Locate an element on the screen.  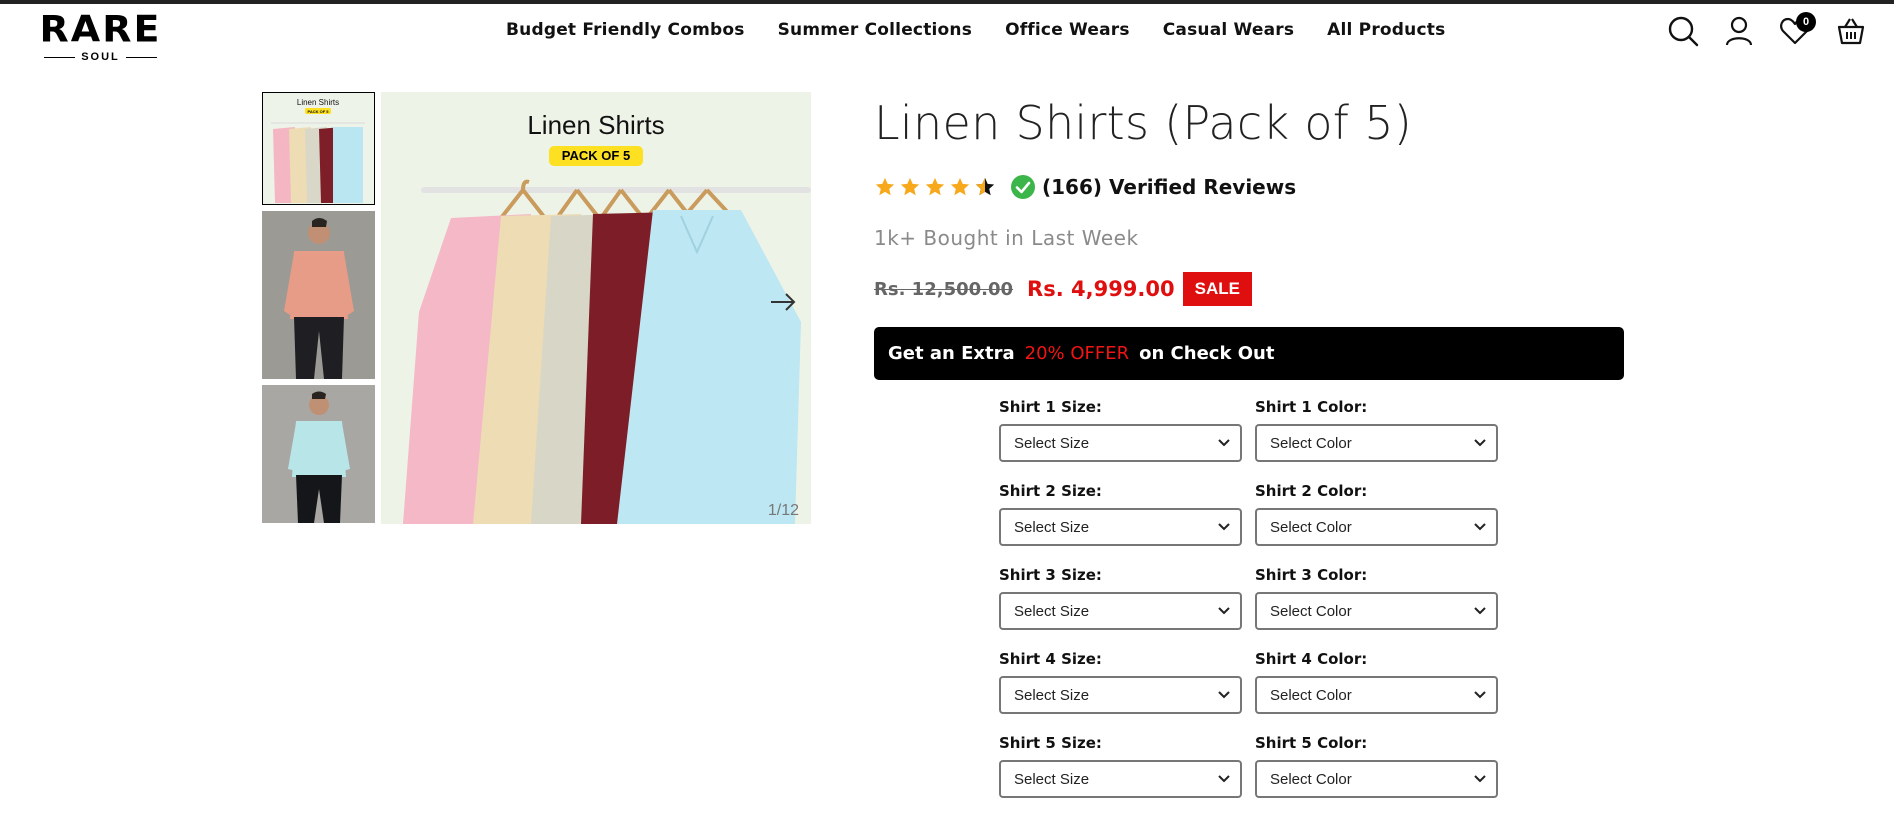
shirt-2-size-select: Select Size is located at coordinates (1120, 527).